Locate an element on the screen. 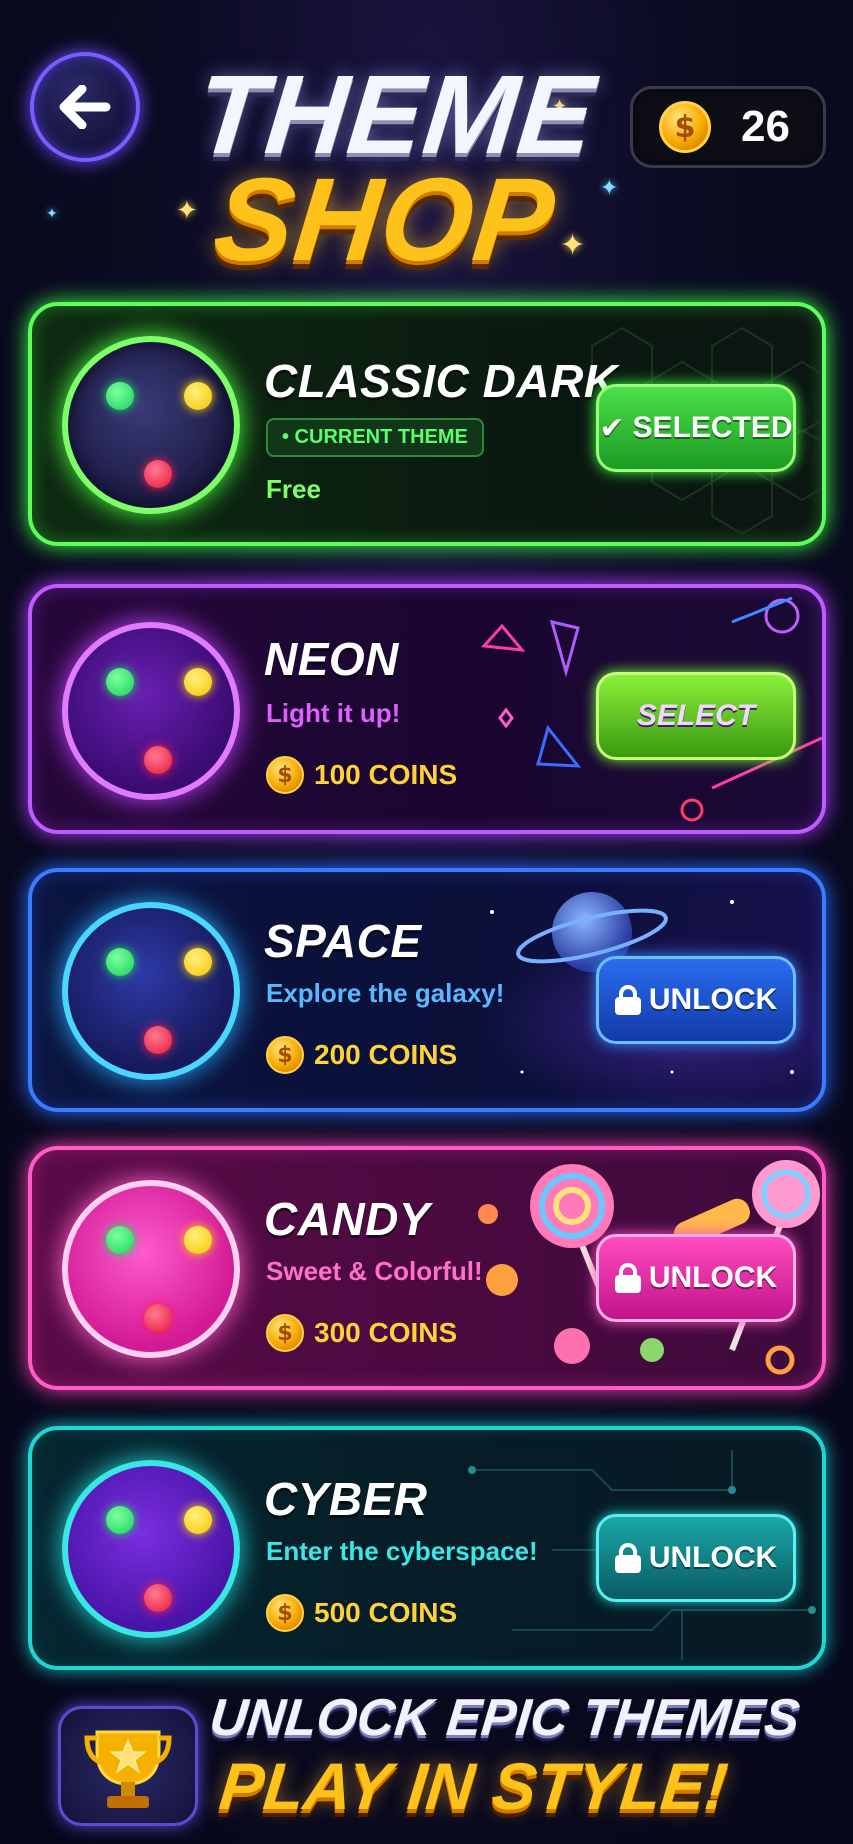 This screenshot has width=853, height=1844. promo-banner: UNLOCK EPIC THEMES PLAY IN STYLE! is located at coordinates (430, 1759).